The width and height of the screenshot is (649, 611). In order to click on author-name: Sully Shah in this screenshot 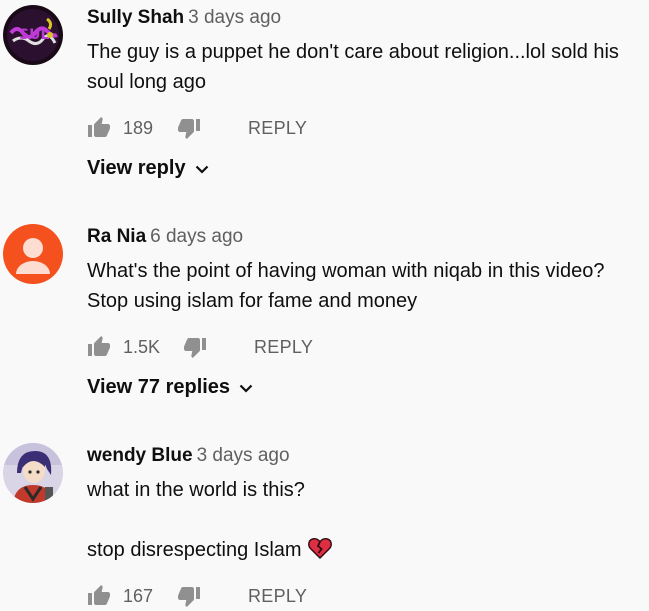, I will do `click(135, 17)`.